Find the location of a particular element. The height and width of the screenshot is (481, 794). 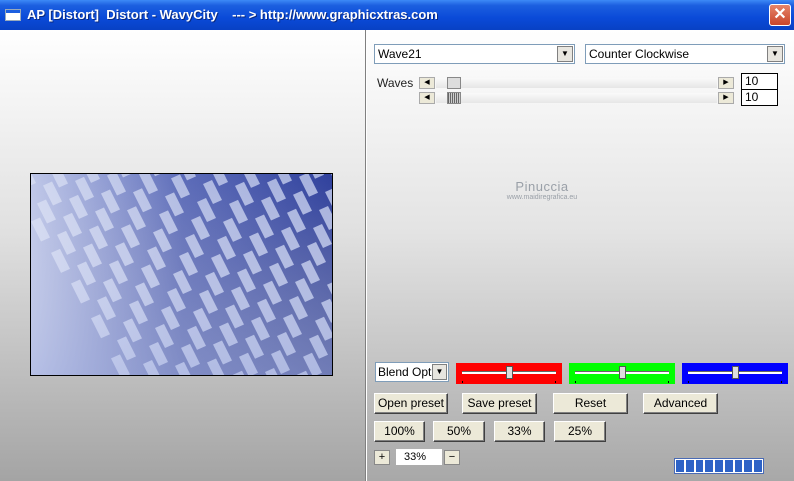

waves-value-1: 10 is located at coordinates (759, 81).